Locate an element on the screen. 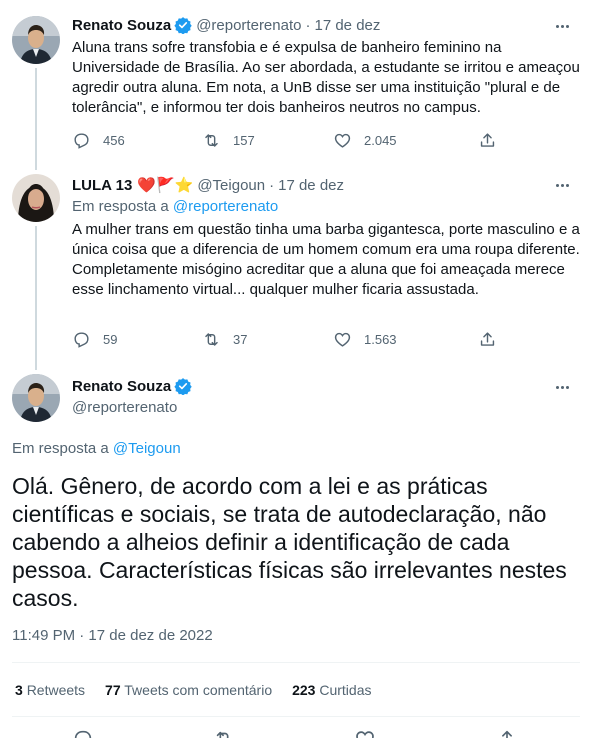 The height and width of the screenshot is (738, 594). reply-context: Em resposta a @reporterenato is located at coordinates (175, 206).